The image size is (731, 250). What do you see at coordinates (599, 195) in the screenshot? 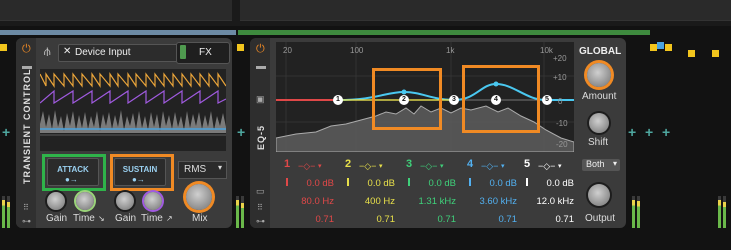
I see `output-knob` at bounding box center [599, 195].